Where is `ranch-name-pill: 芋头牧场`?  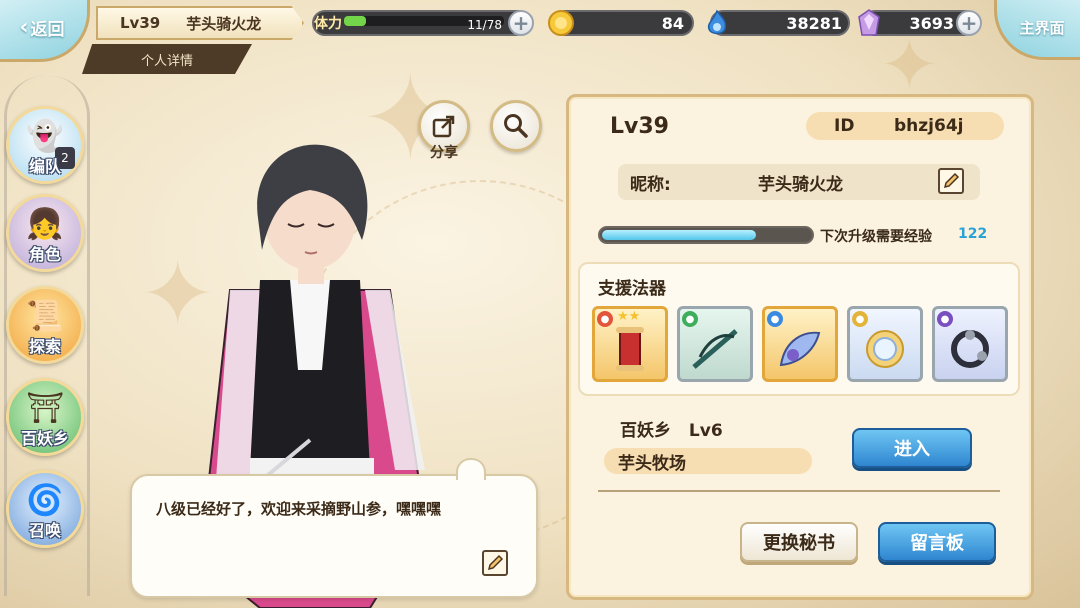
ranch-name-pill: 芋头牧场 is located at coordinates (708, 461).